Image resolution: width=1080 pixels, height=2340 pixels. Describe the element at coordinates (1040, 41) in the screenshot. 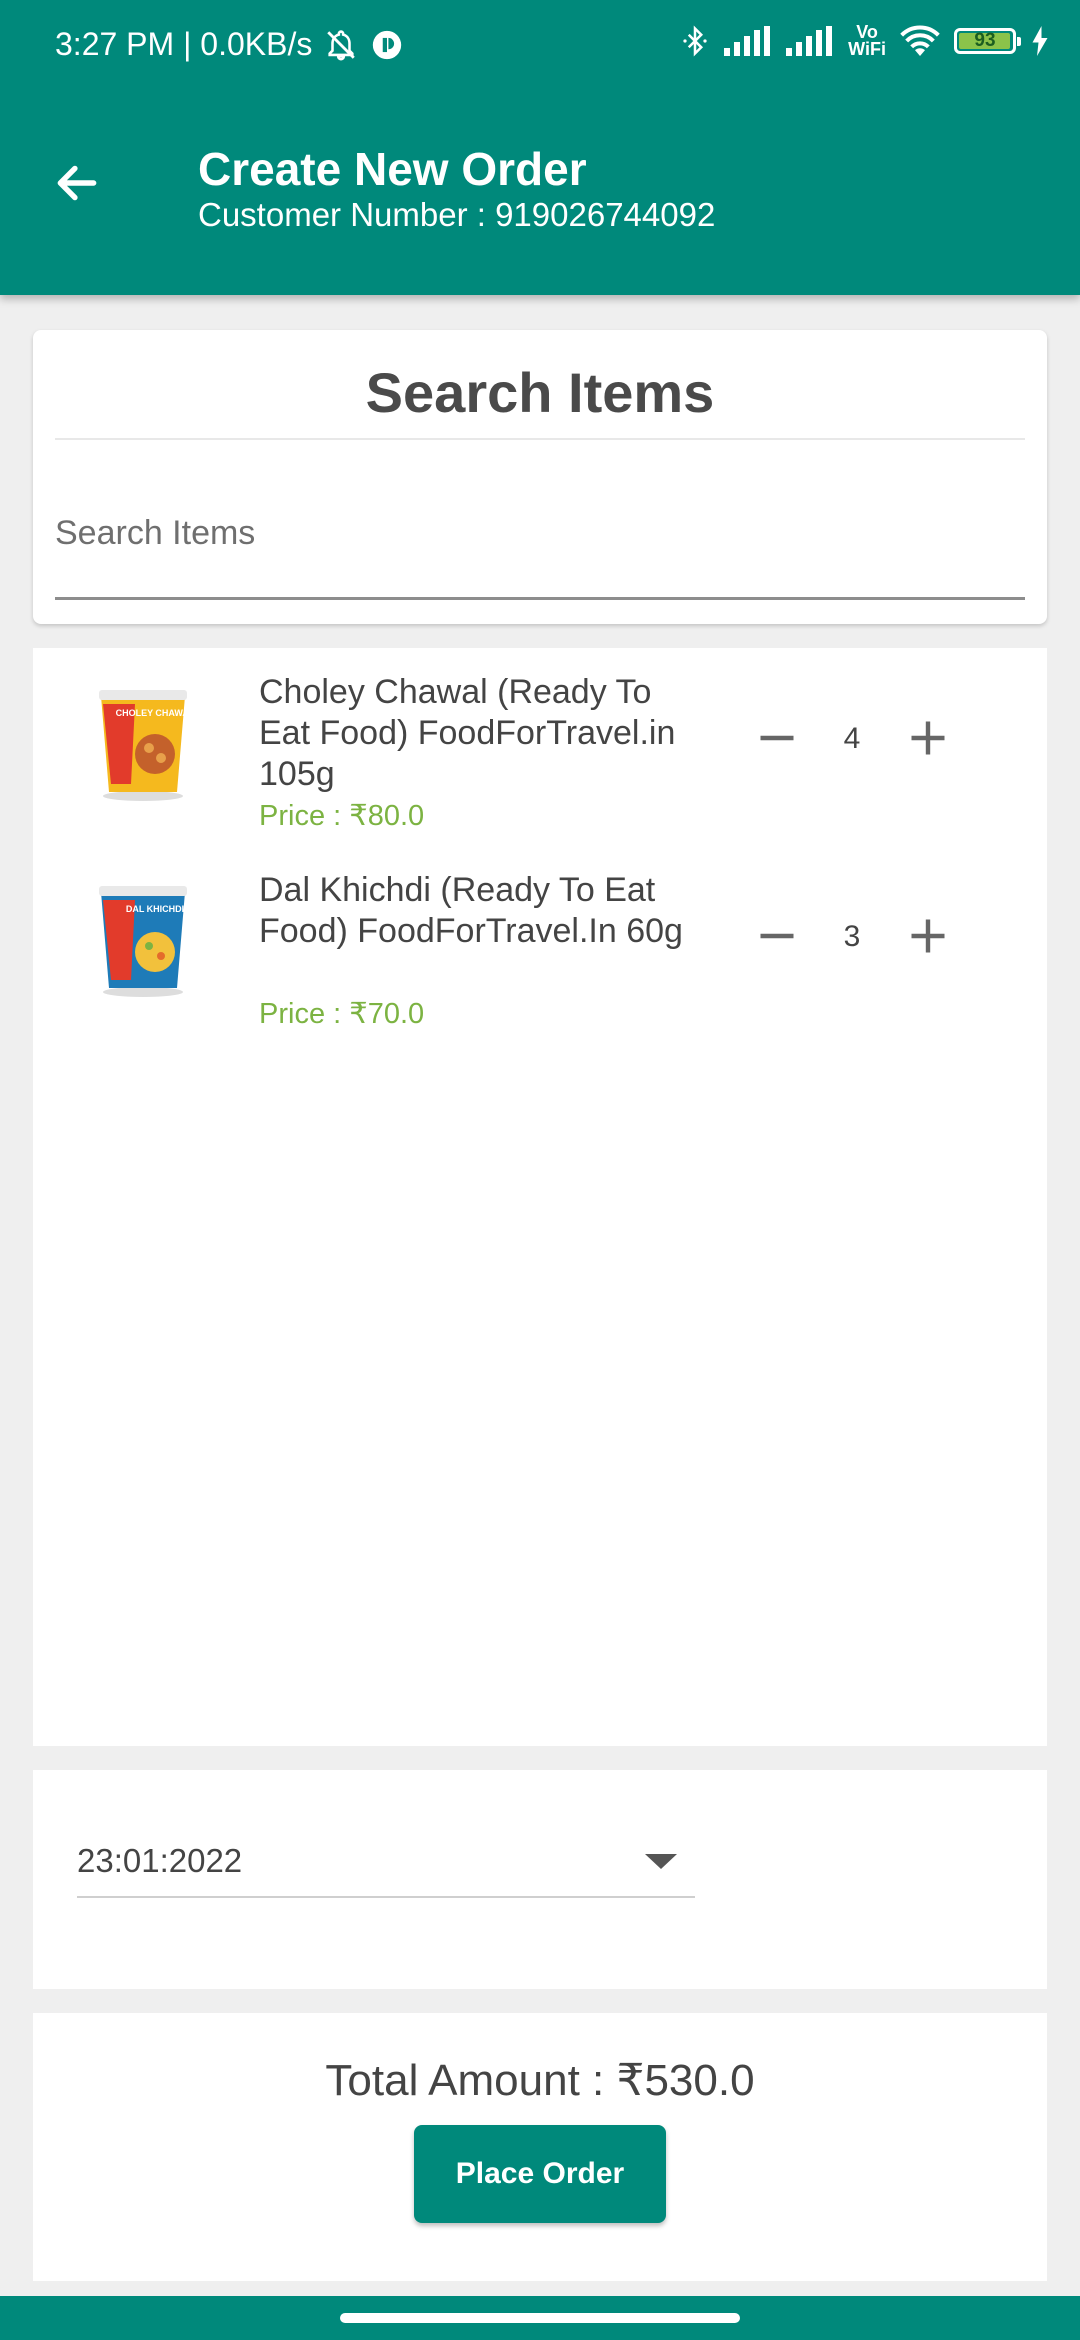

I see `charging-icon` at that location.